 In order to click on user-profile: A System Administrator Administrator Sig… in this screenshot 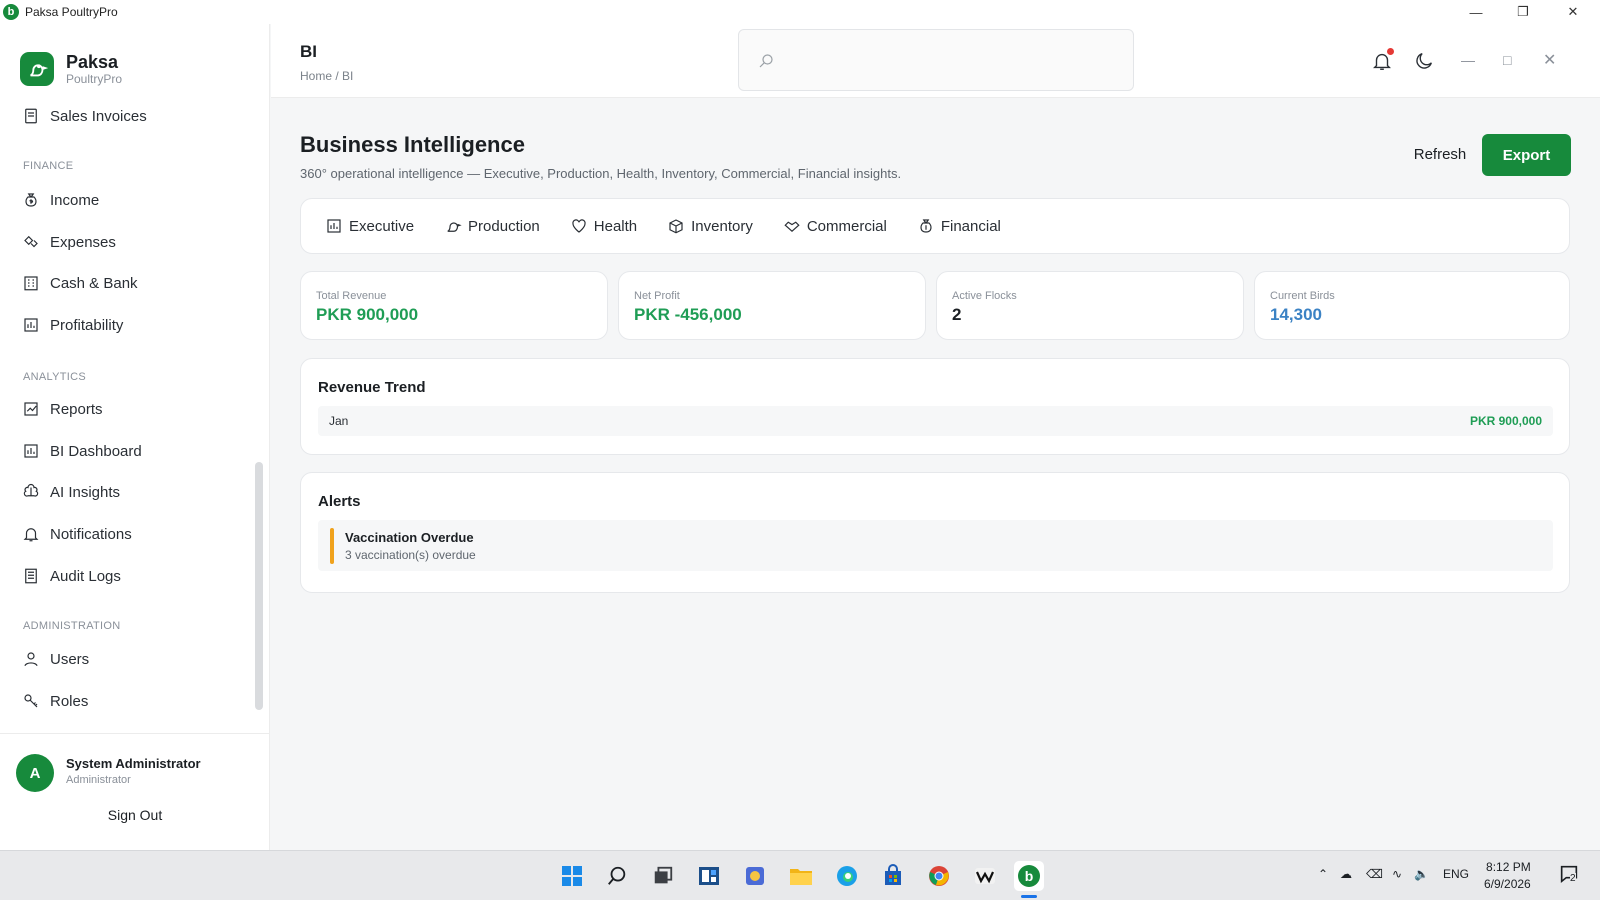, I will do `click(135, 791)`.